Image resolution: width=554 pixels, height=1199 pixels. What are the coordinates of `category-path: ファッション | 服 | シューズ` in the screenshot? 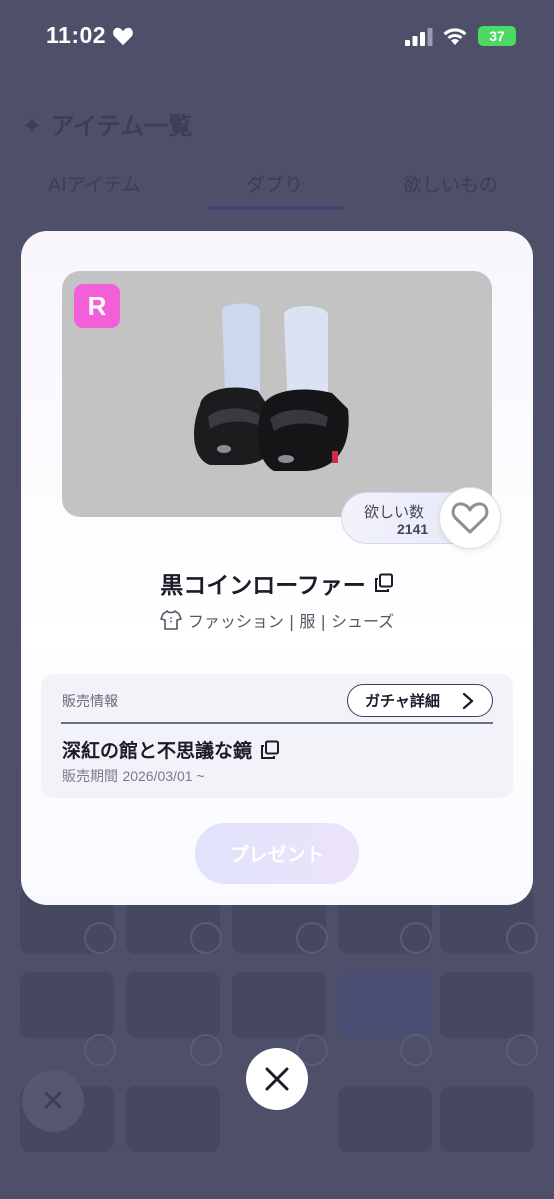 It's located at (291, 621).